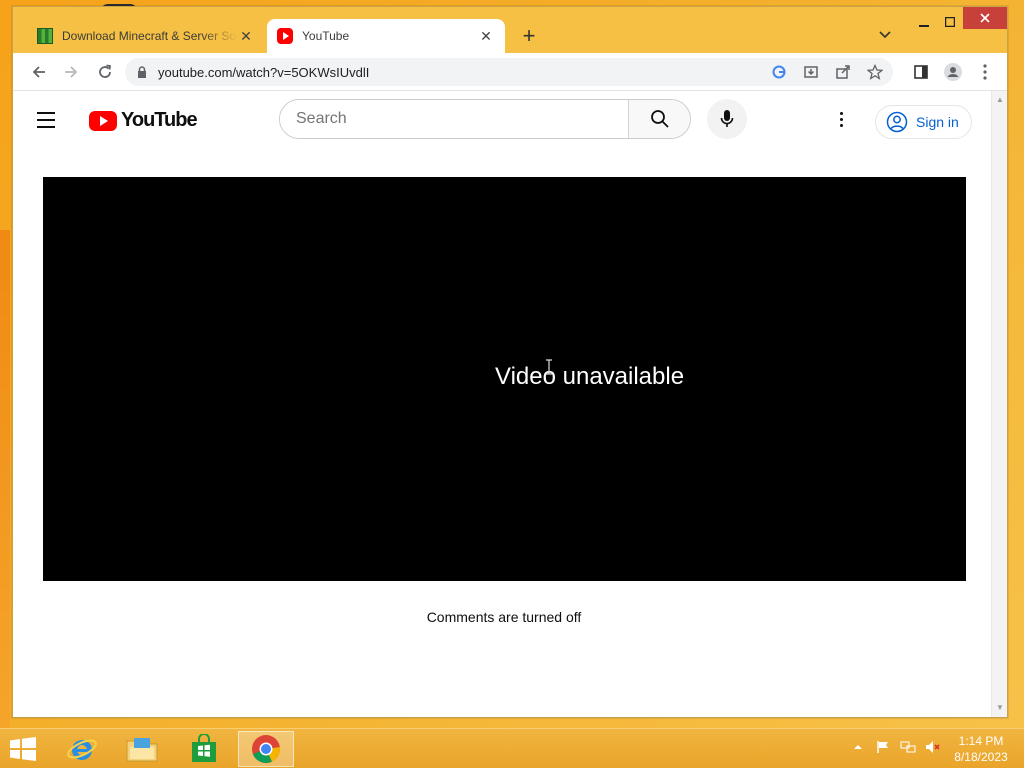  What do you see at coordinates (386, 36) in the screenshot?
I see `tab-youtube: YouTube ✕` at bounding box center [386, 36].